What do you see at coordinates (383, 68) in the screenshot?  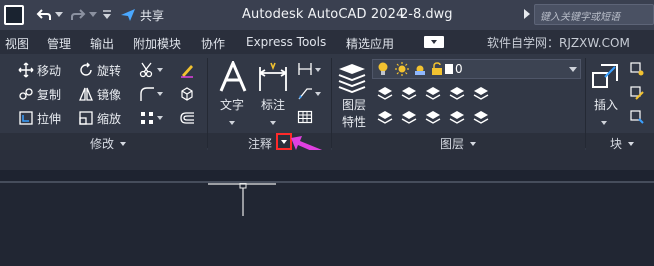 I see `lightbulb-icon` at bounding box center [383, 68].